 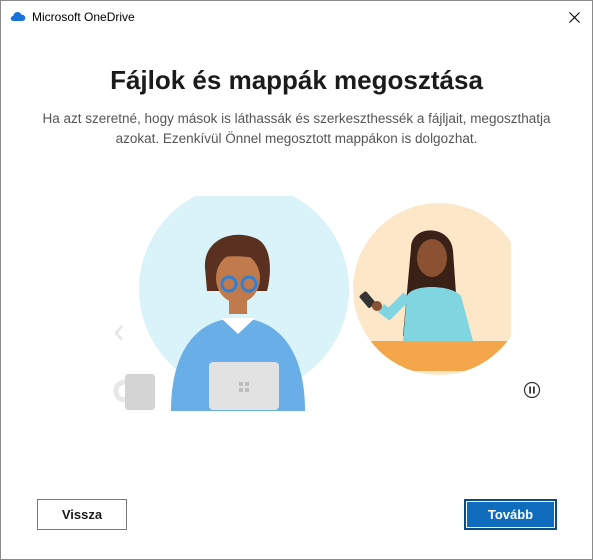 I want to click on title-bar: Microsoft OneDrive, so click(x=296, y=17).